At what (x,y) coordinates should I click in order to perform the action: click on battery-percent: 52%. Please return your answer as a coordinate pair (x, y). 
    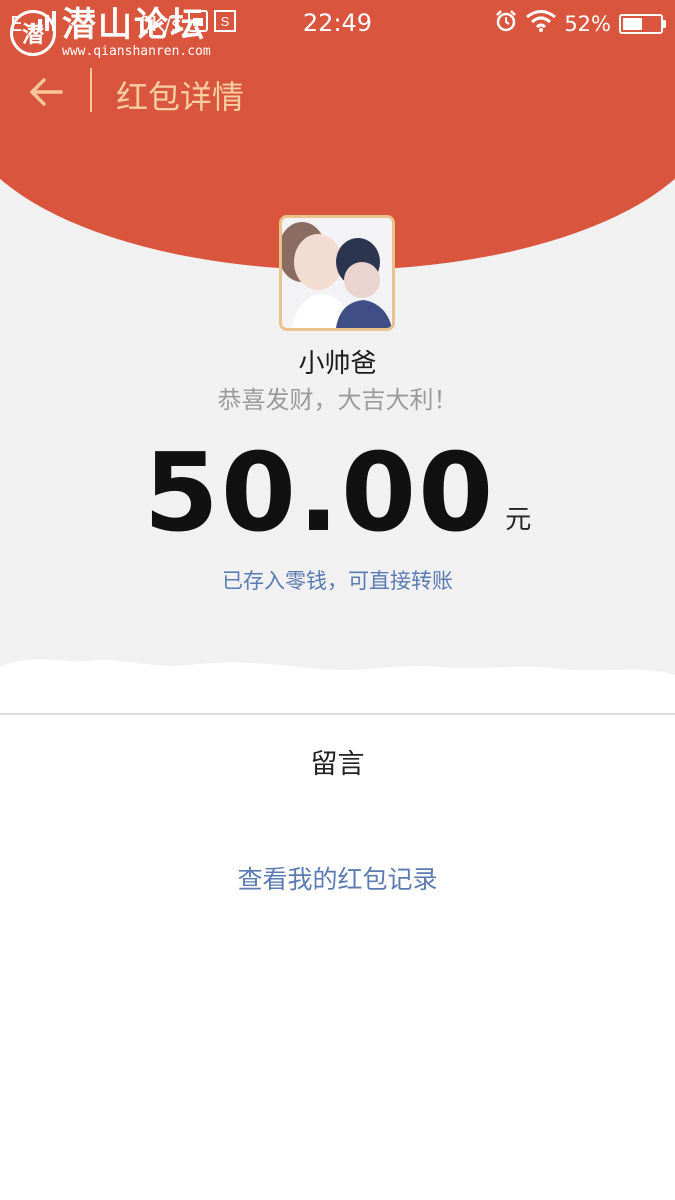
    Looking at the image, I should click on (587, 23).